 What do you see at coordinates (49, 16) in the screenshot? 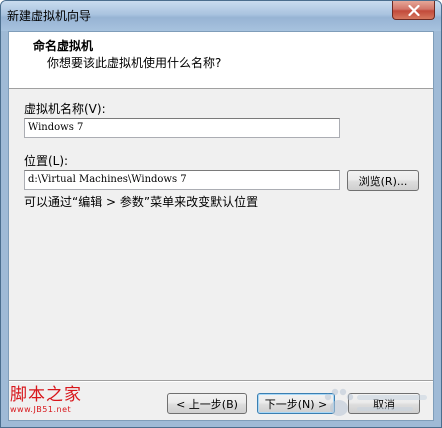
I see `window-title: 新建虚拟机向导` at bounding box center [49, 16].